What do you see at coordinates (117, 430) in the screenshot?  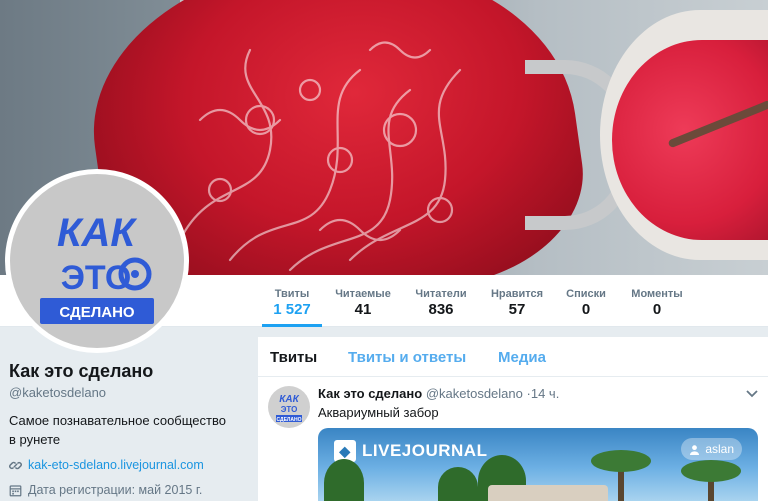 I see `profile-bio: Самое познавательное сообщество в рунете` at bounding box center [117, 430].